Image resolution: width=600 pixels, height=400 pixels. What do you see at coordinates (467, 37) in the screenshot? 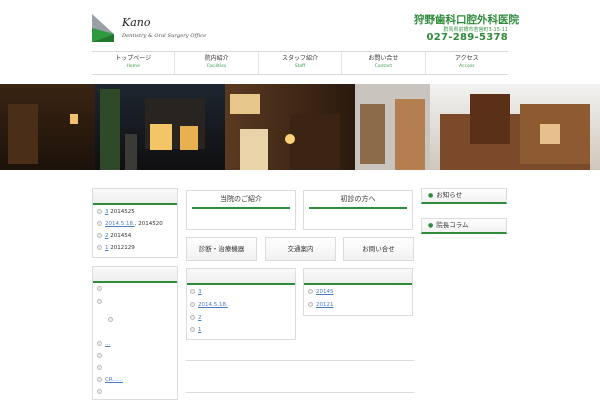
I see `clinic-phone: 027-289-5378` at bounding box center [467, 37].